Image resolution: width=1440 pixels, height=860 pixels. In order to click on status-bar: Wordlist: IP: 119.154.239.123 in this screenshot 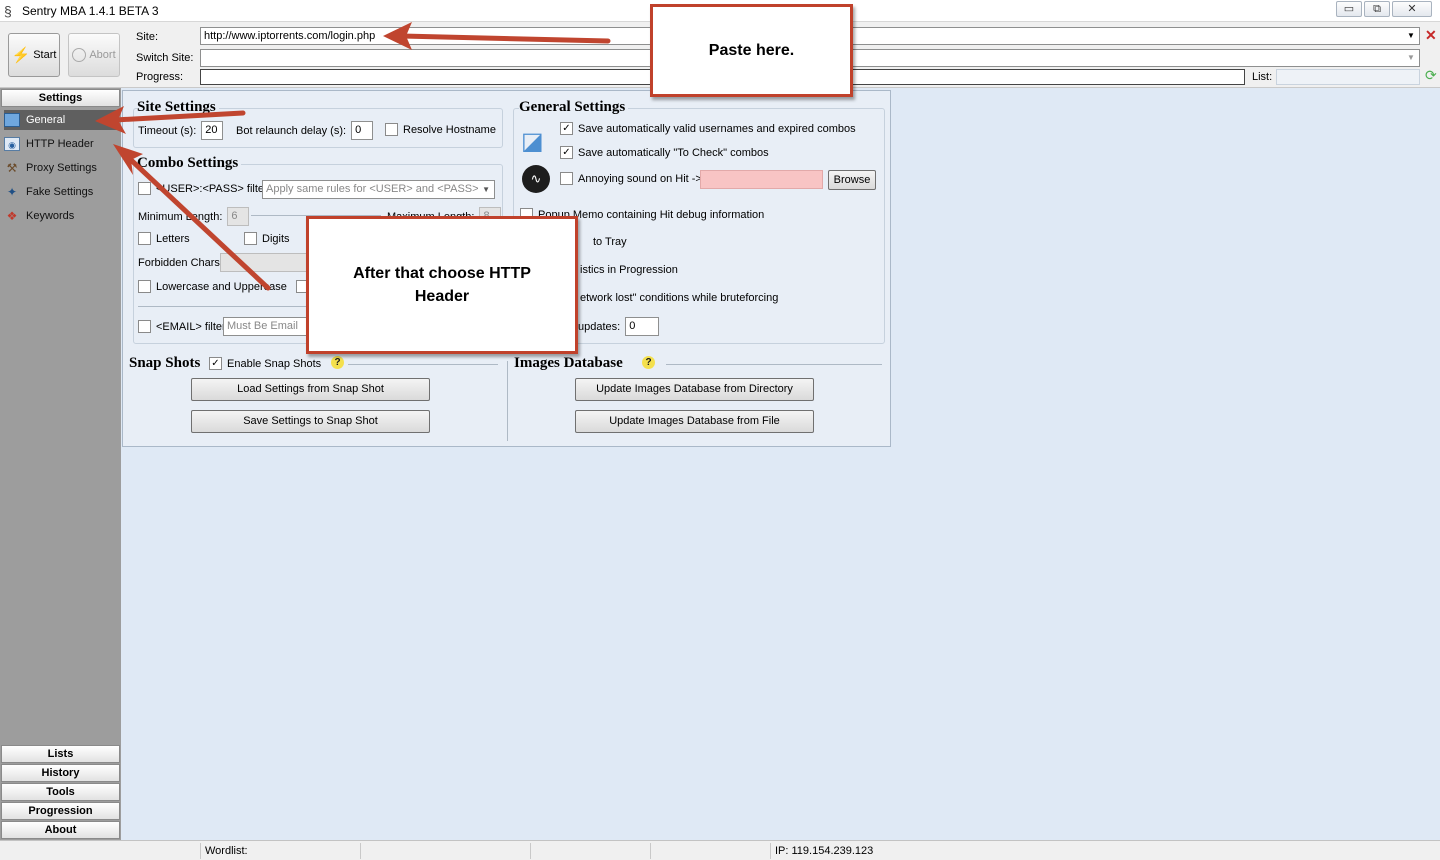, I will do `click(720, 850)`.